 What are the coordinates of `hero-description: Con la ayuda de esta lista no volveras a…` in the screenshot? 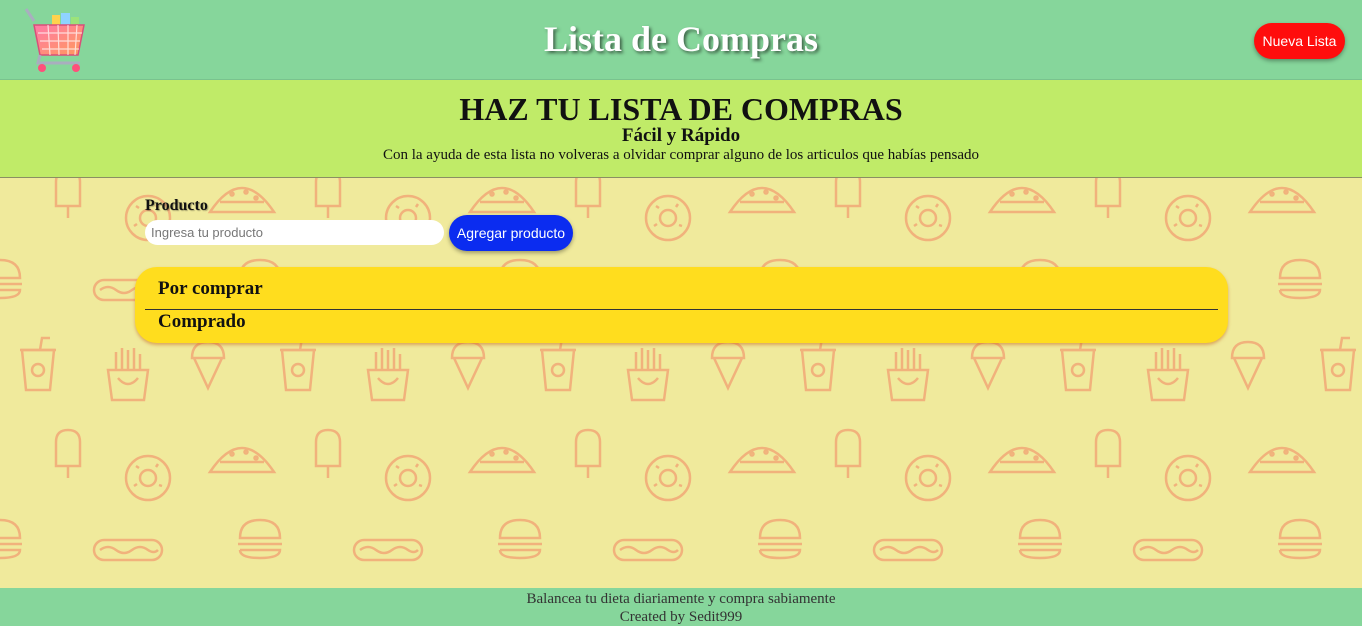 It's located at (681, 155).